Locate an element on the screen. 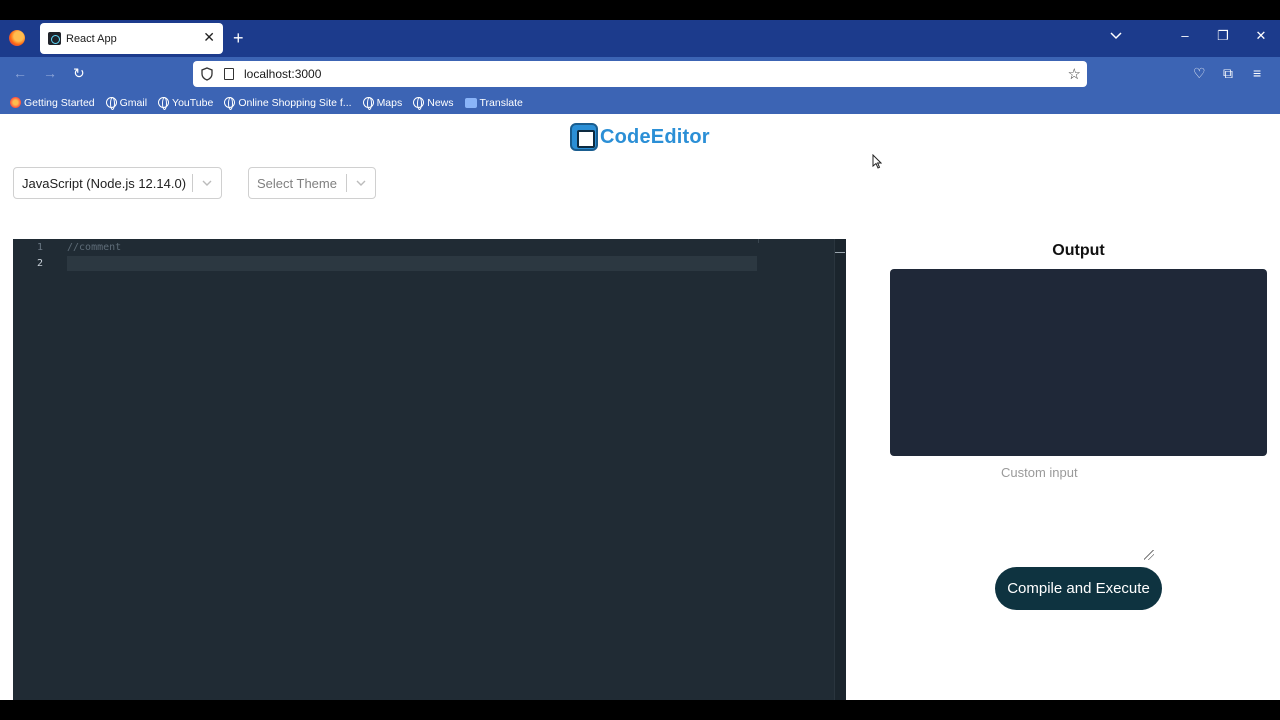 This screenshot has height=720, width=1280. logo-text: CodeEditor is located at coordinates (655, 136).